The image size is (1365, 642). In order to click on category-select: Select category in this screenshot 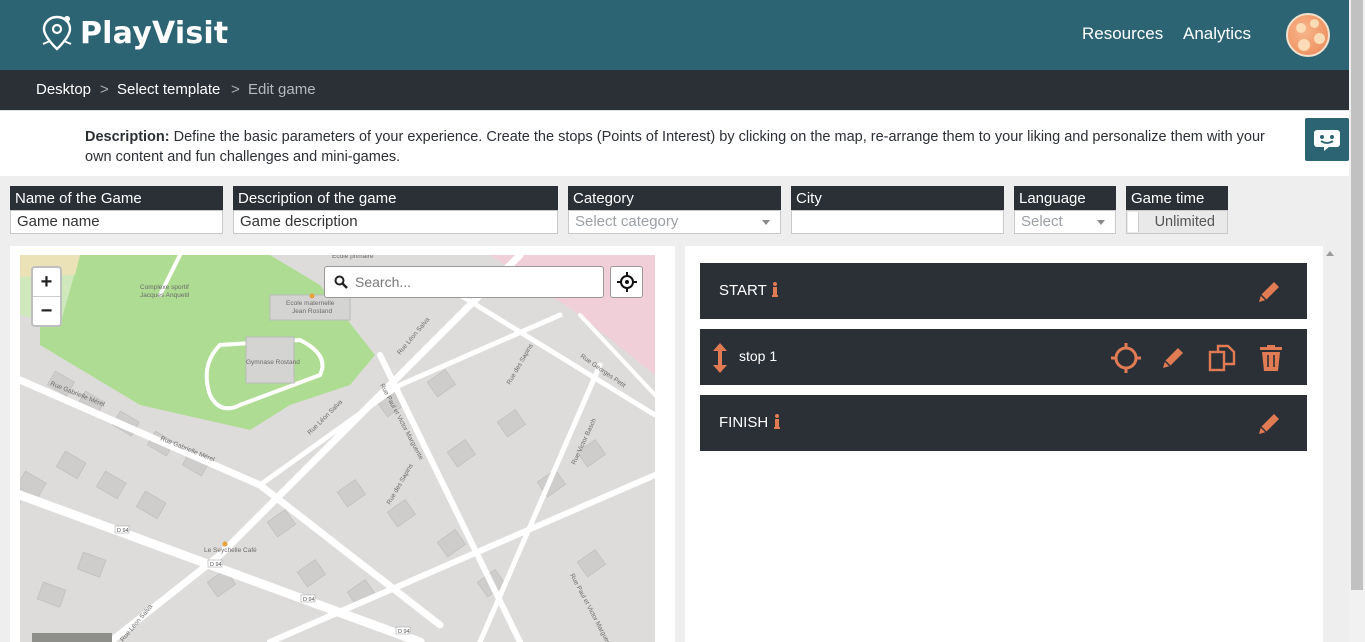, I will do `click(674, 222)`.